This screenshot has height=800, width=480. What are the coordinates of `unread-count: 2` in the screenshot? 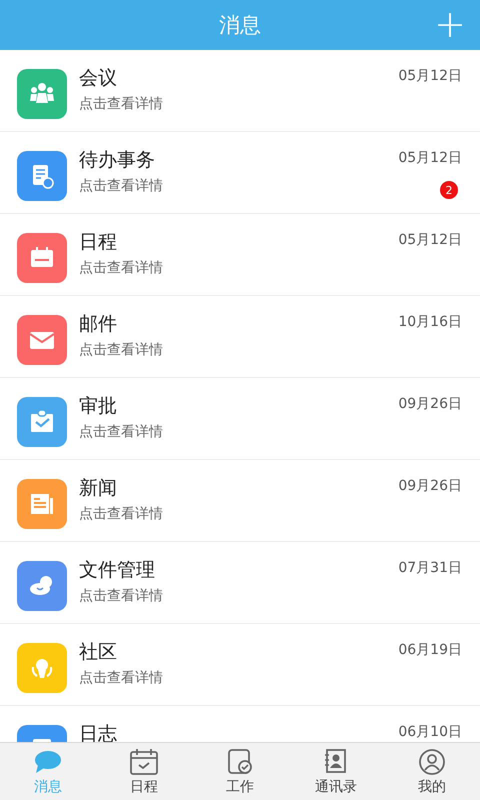 It's located at (449, 190).